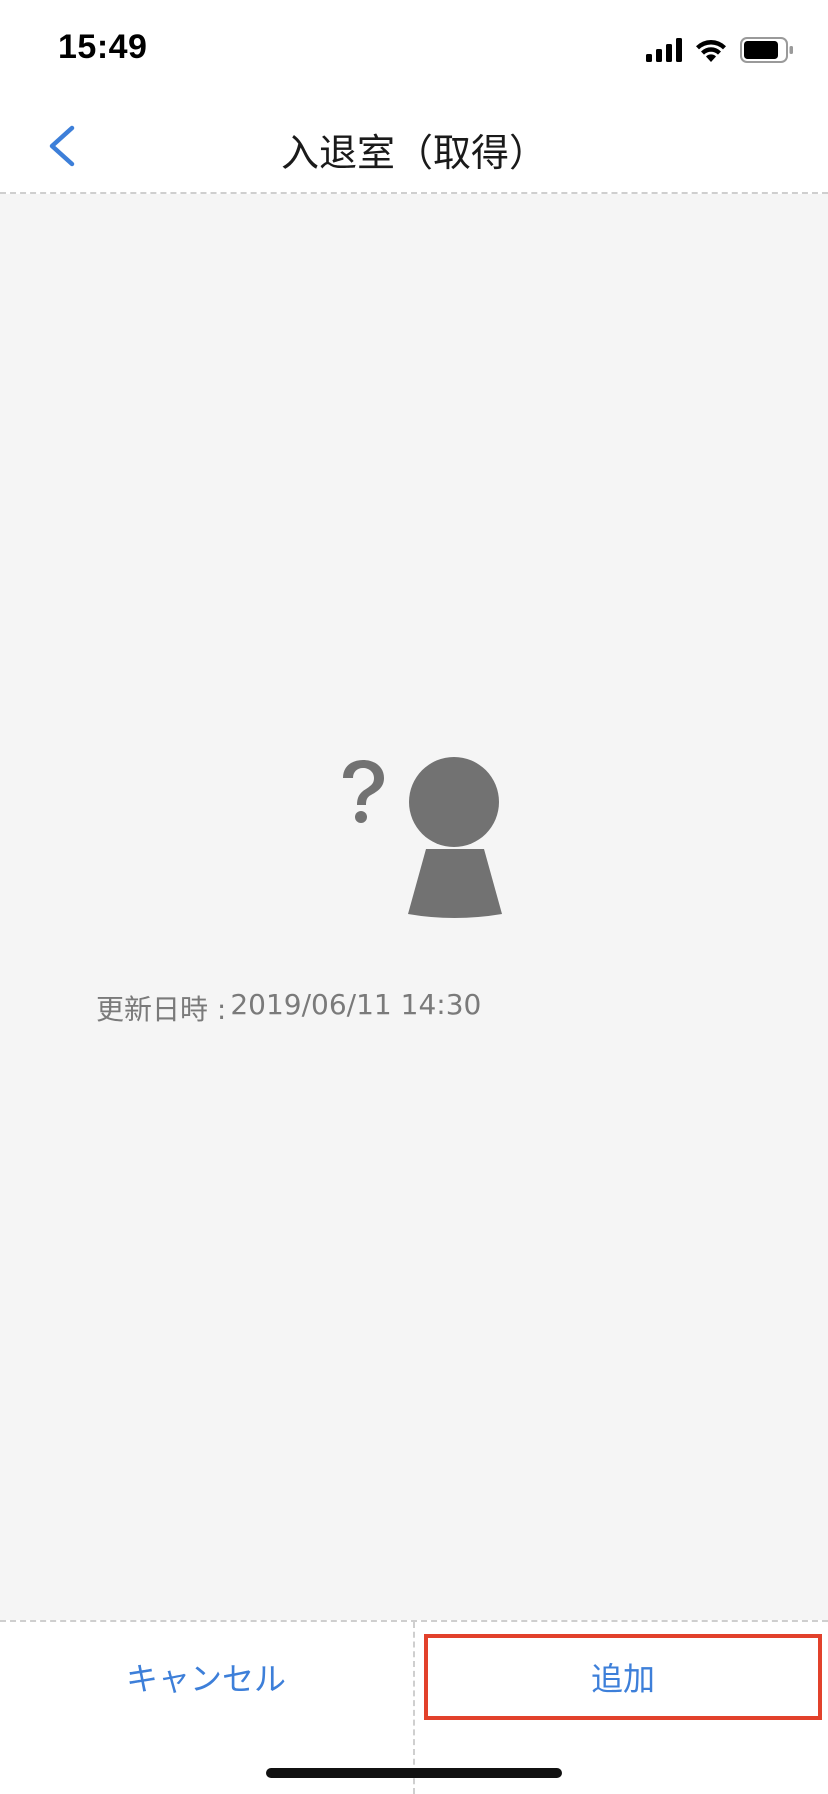 Image resolution: width=828 pixels, height=1794 pixels. I want to click on page-title: 入退室（取得）, so click(413, 153).